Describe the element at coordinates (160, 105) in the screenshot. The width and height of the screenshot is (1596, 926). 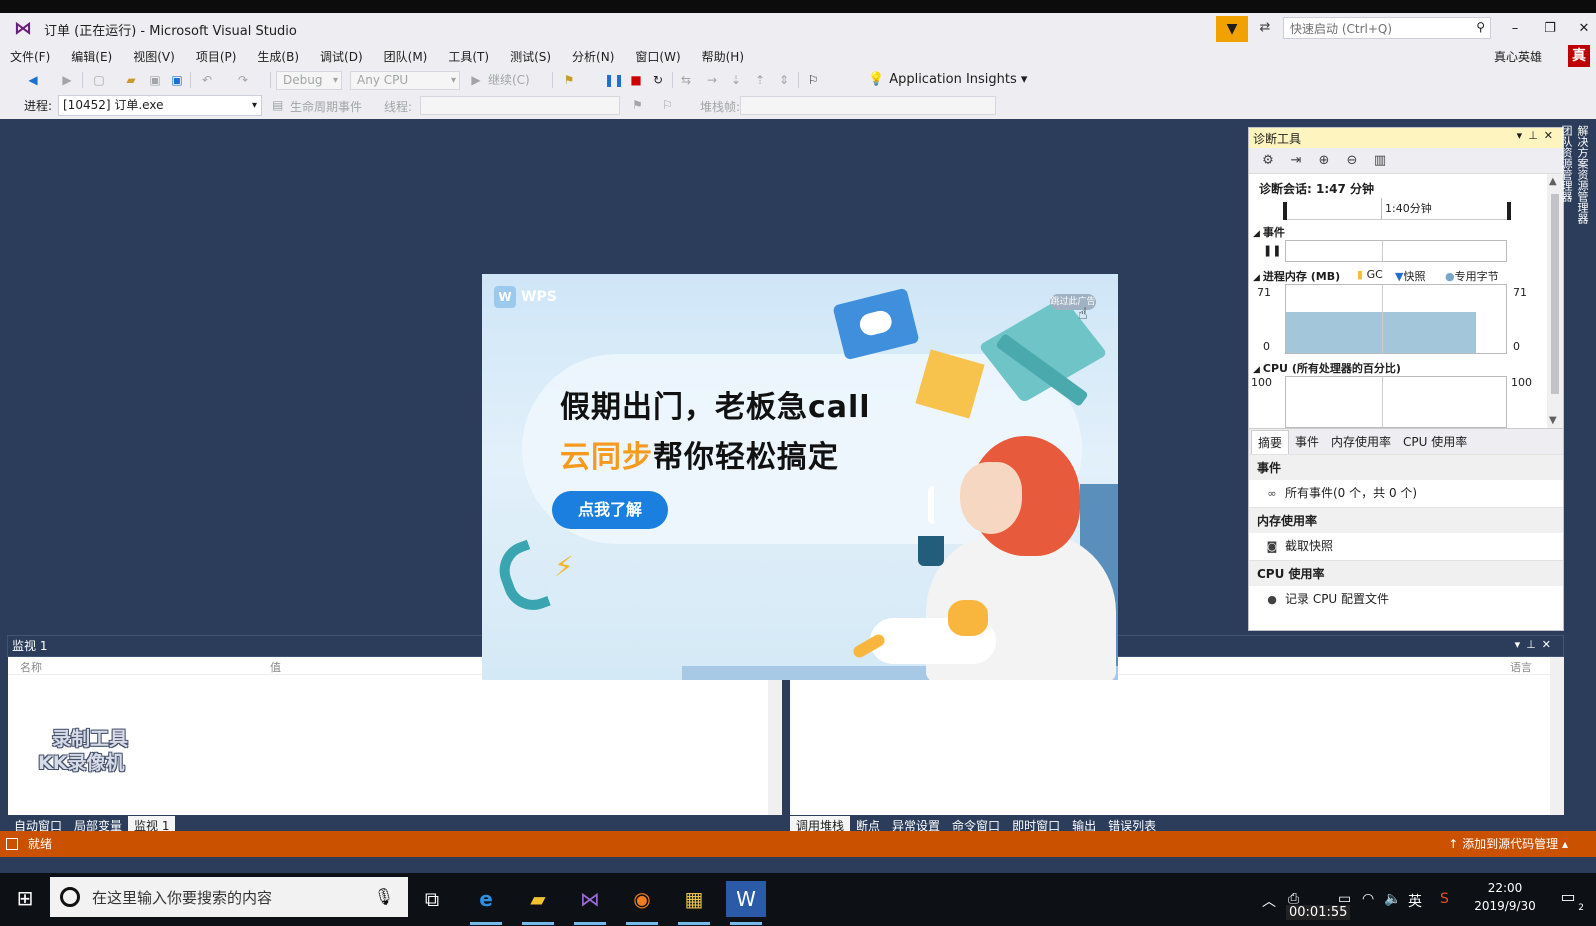
I see `process-select: [10452] 订单.exe` at that location.